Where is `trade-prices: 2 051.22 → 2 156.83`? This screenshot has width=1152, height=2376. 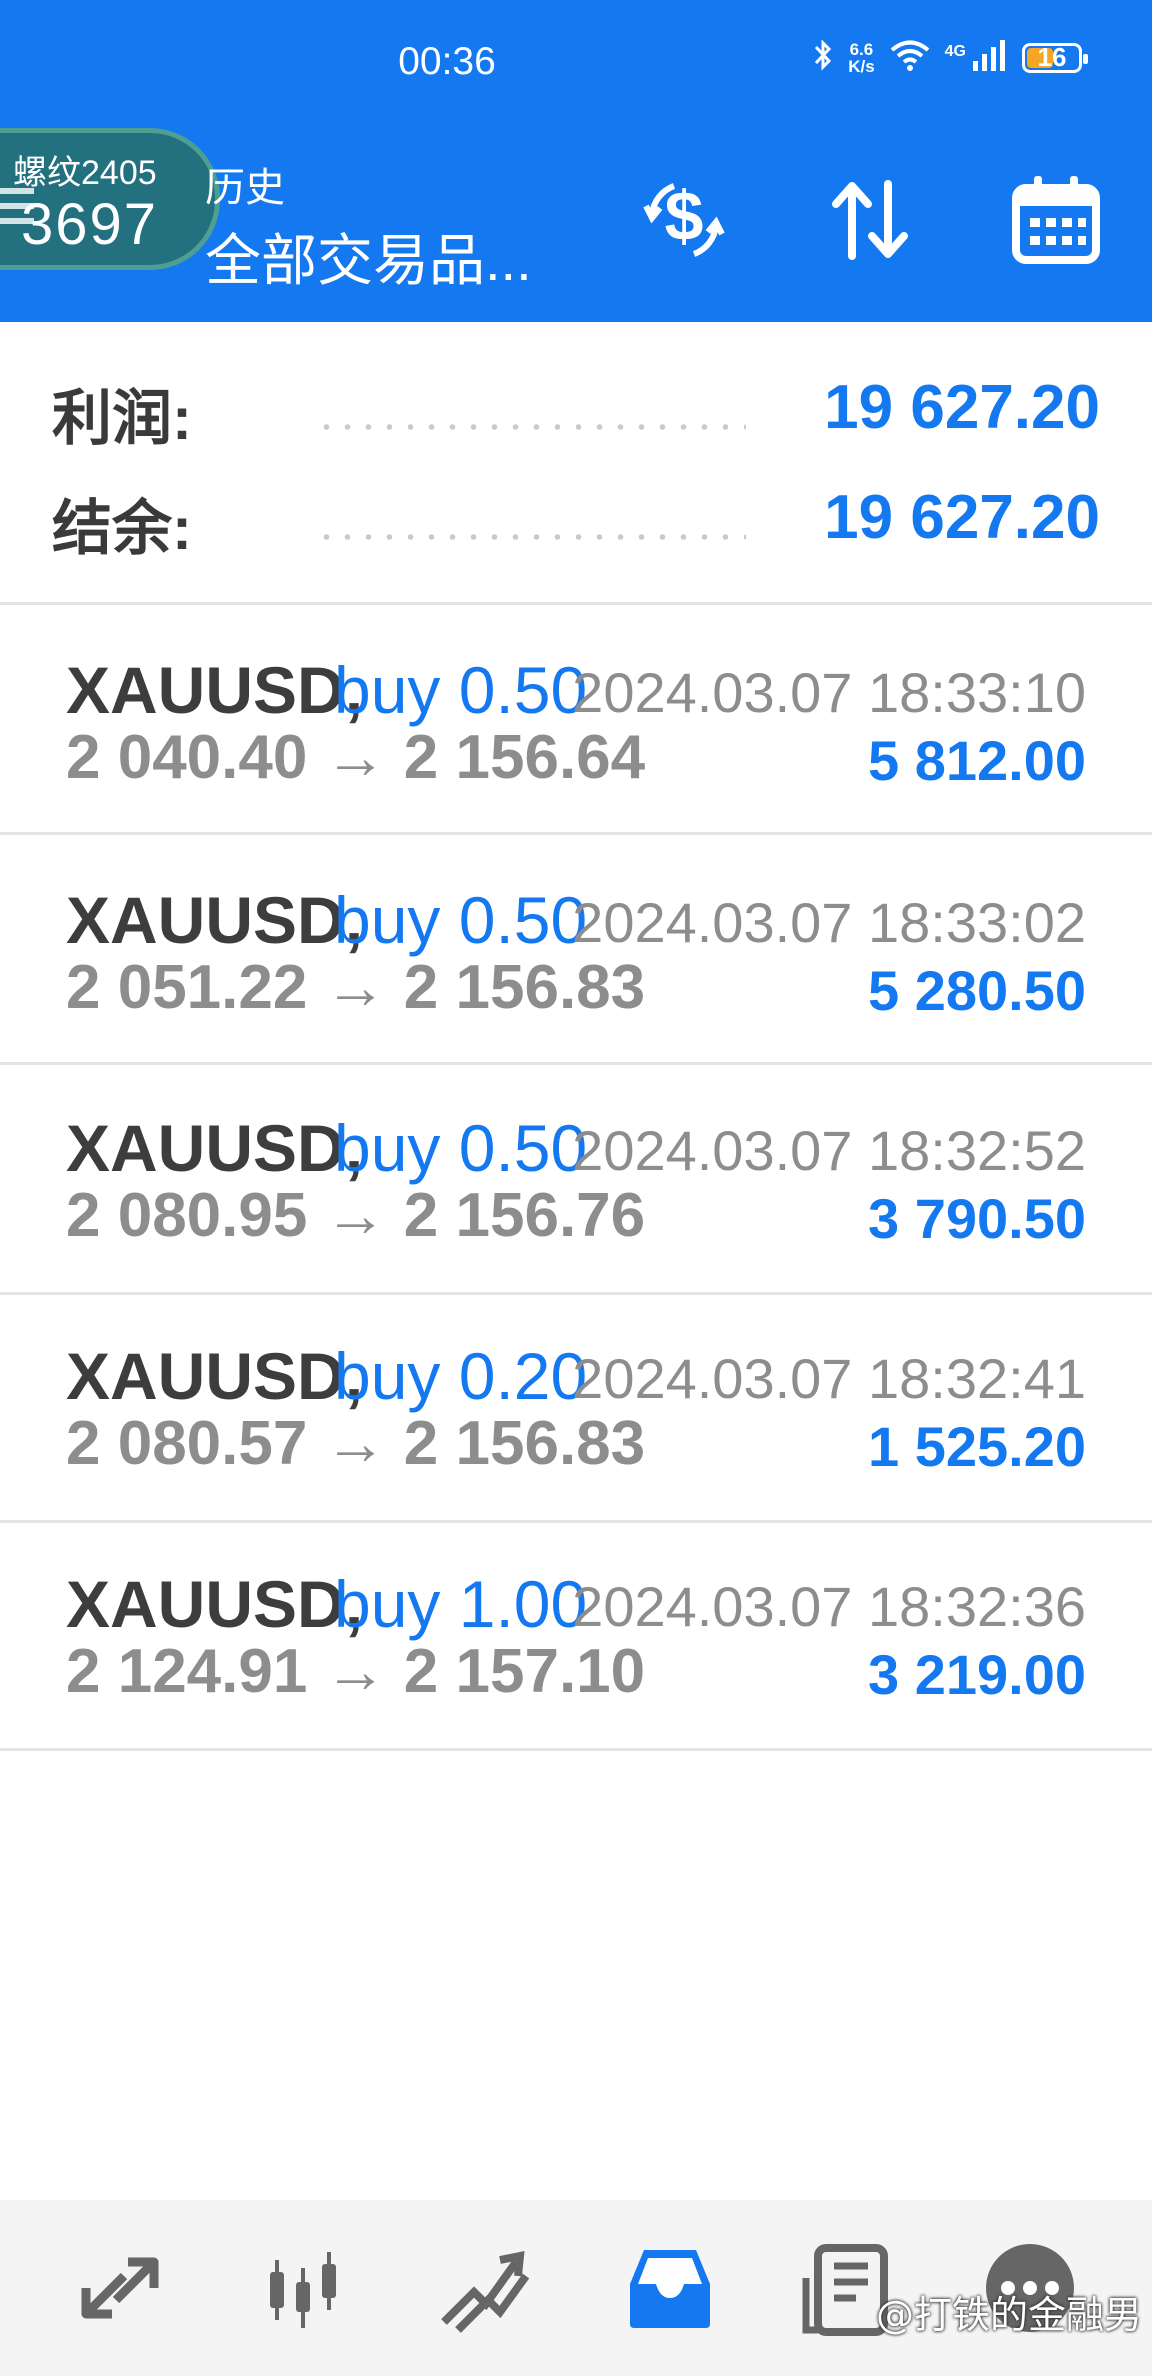
trade-prices: 2 051.22 → 2 156.83 is located at coordinates (356, 987).